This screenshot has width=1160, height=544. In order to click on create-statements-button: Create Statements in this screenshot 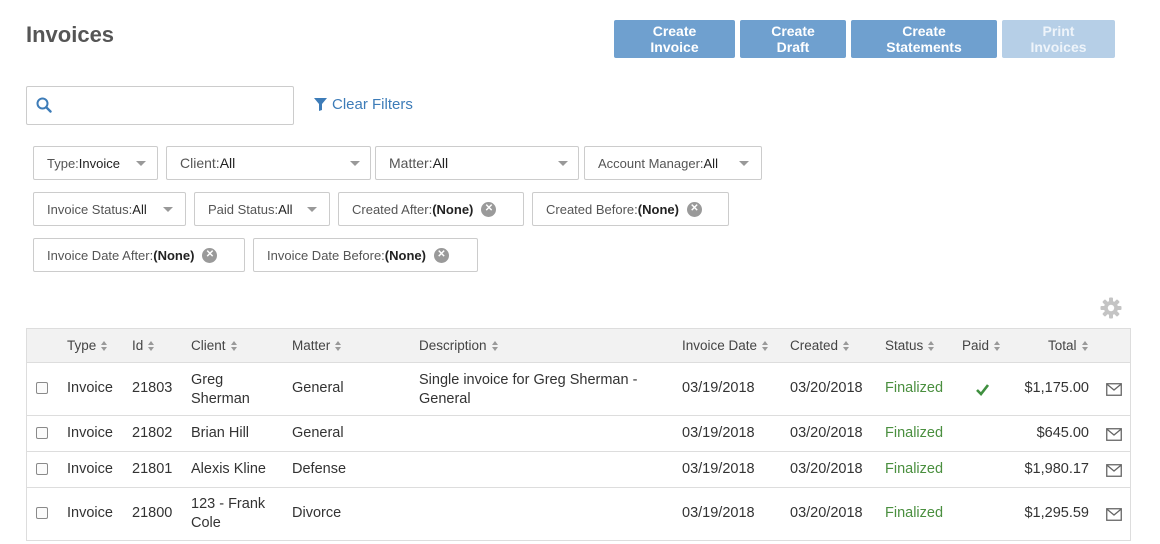, I will do `click(924, 39)`.